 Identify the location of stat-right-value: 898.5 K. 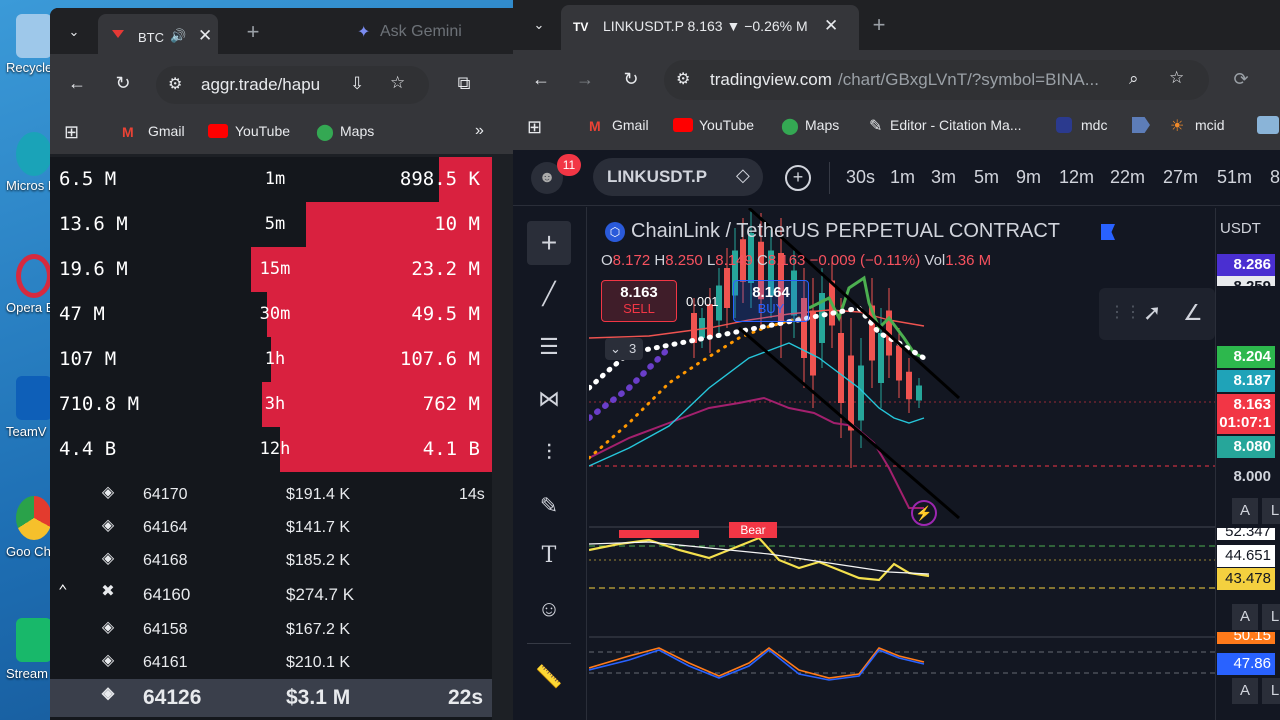
(439, 179).